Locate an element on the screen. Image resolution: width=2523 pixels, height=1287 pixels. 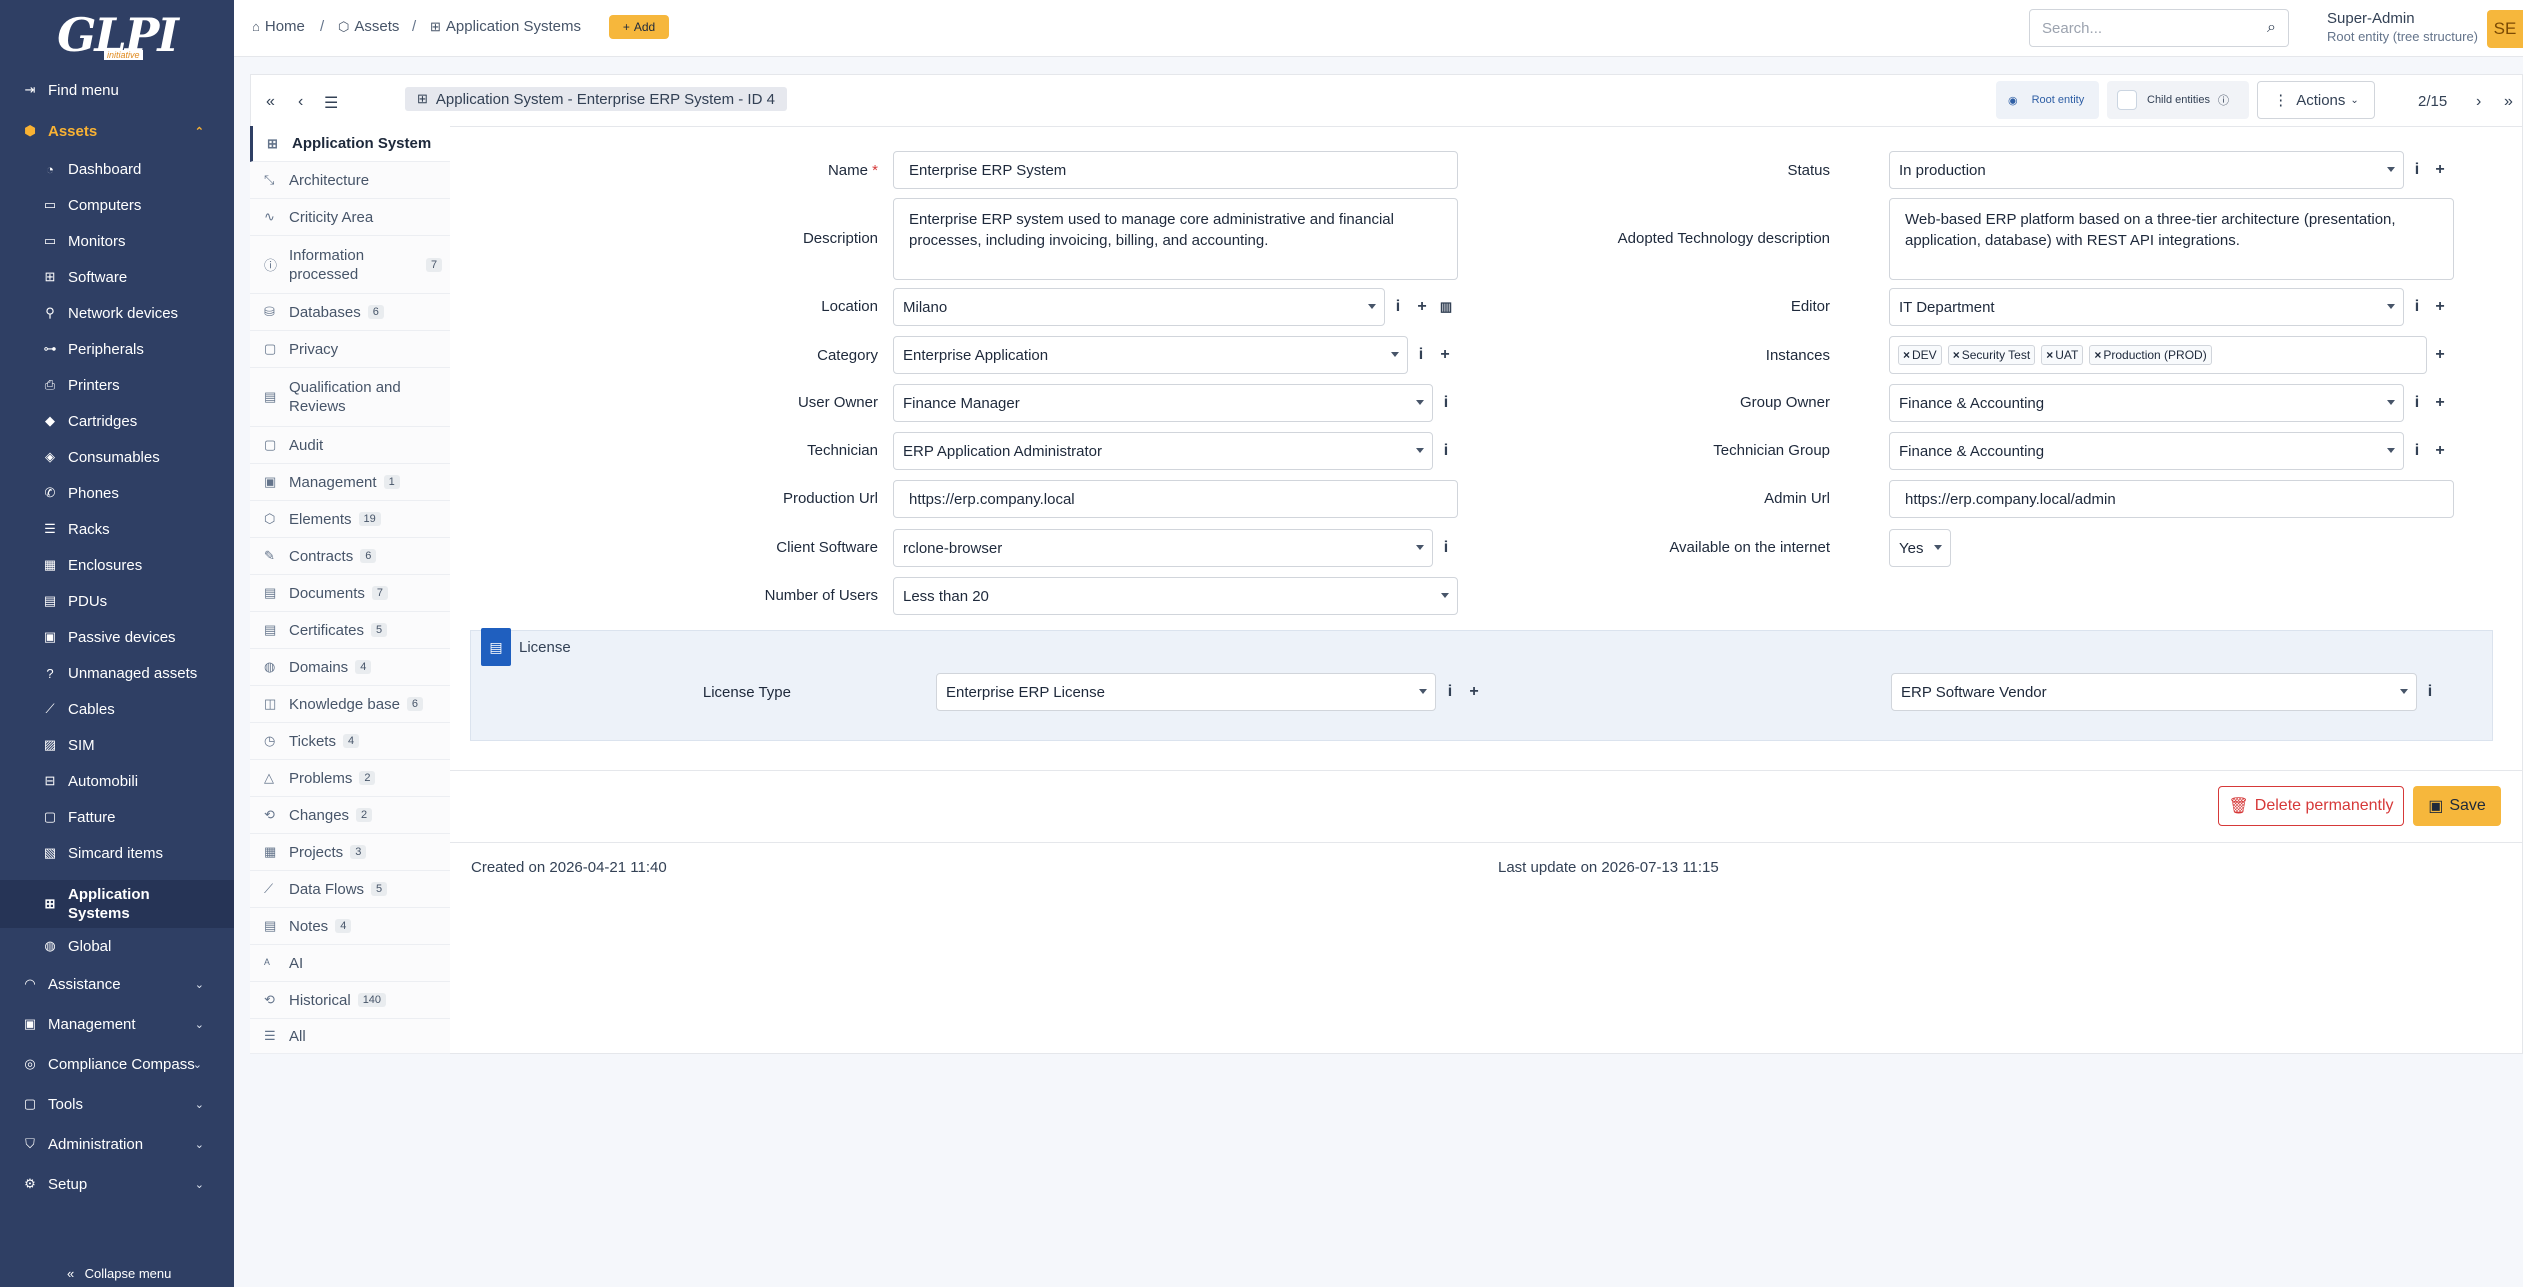
root-entity-badge: ◉ Root entity is located at coordinates (2047, 100).